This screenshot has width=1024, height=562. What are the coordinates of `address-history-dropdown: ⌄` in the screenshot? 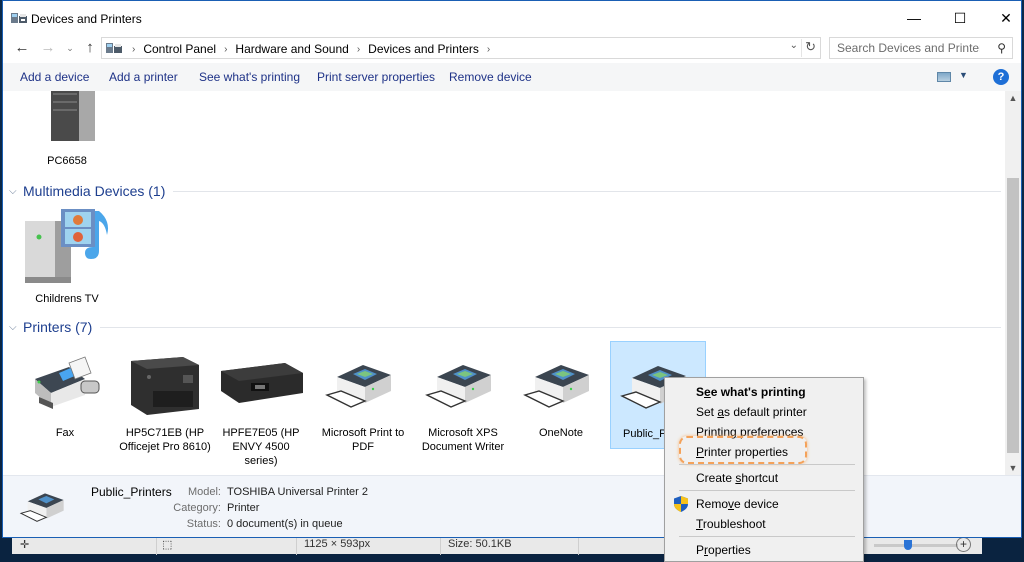 It's located at (794, 45).